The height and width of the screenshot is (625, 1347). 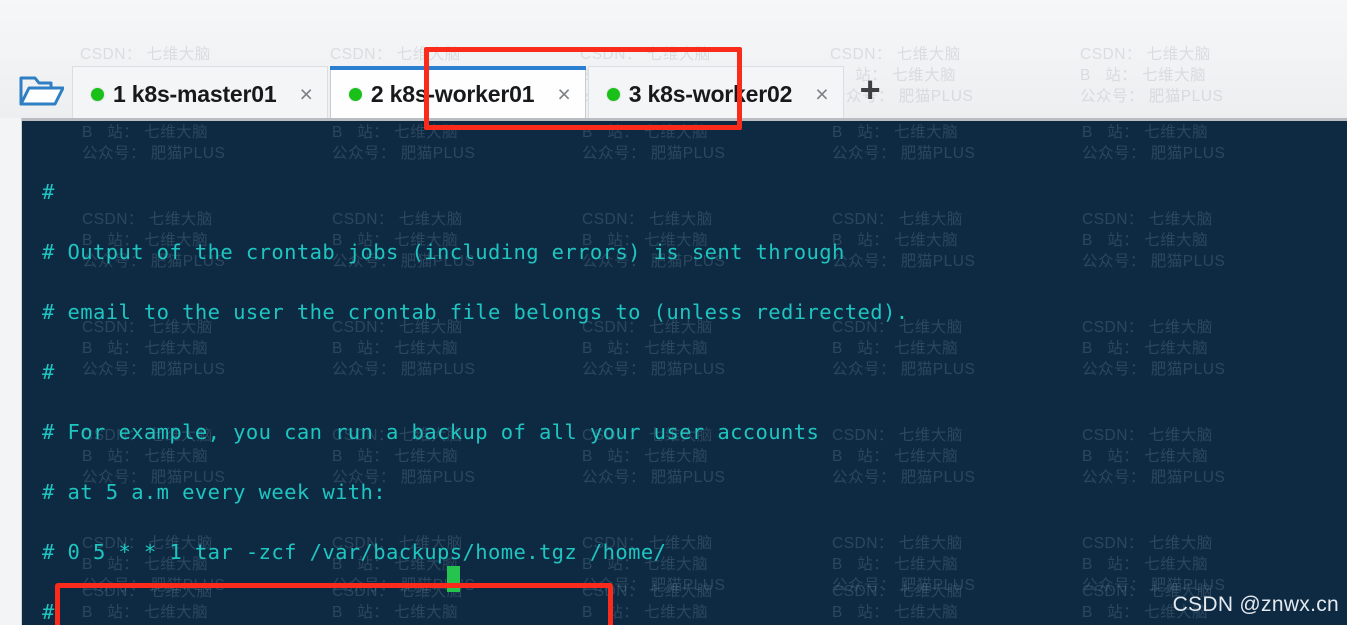 I want to click on csdn-corner-watermark: CSDN @znwx.cn, so click(x=1255, y=604).